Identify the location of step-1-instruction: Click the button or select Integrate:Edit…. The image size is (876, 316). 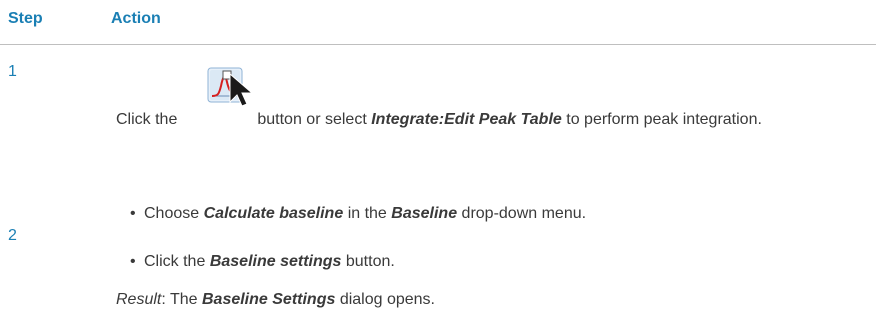
(476, 120).